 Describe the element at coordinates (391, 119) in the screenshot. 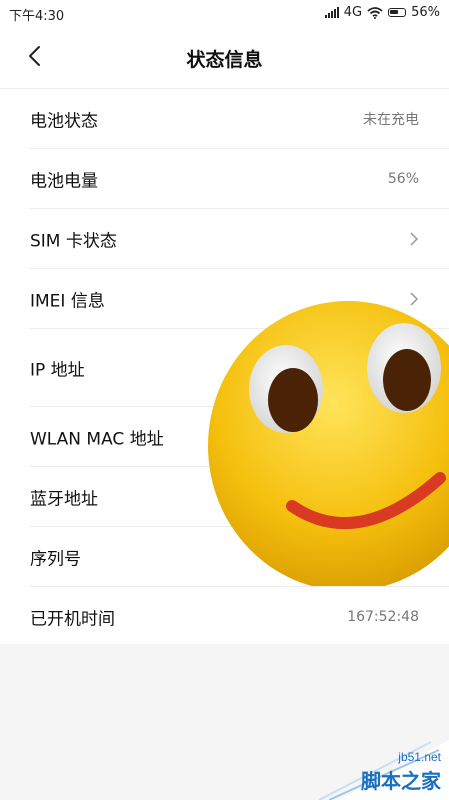

I see `row-value: 未在充电` at that location.